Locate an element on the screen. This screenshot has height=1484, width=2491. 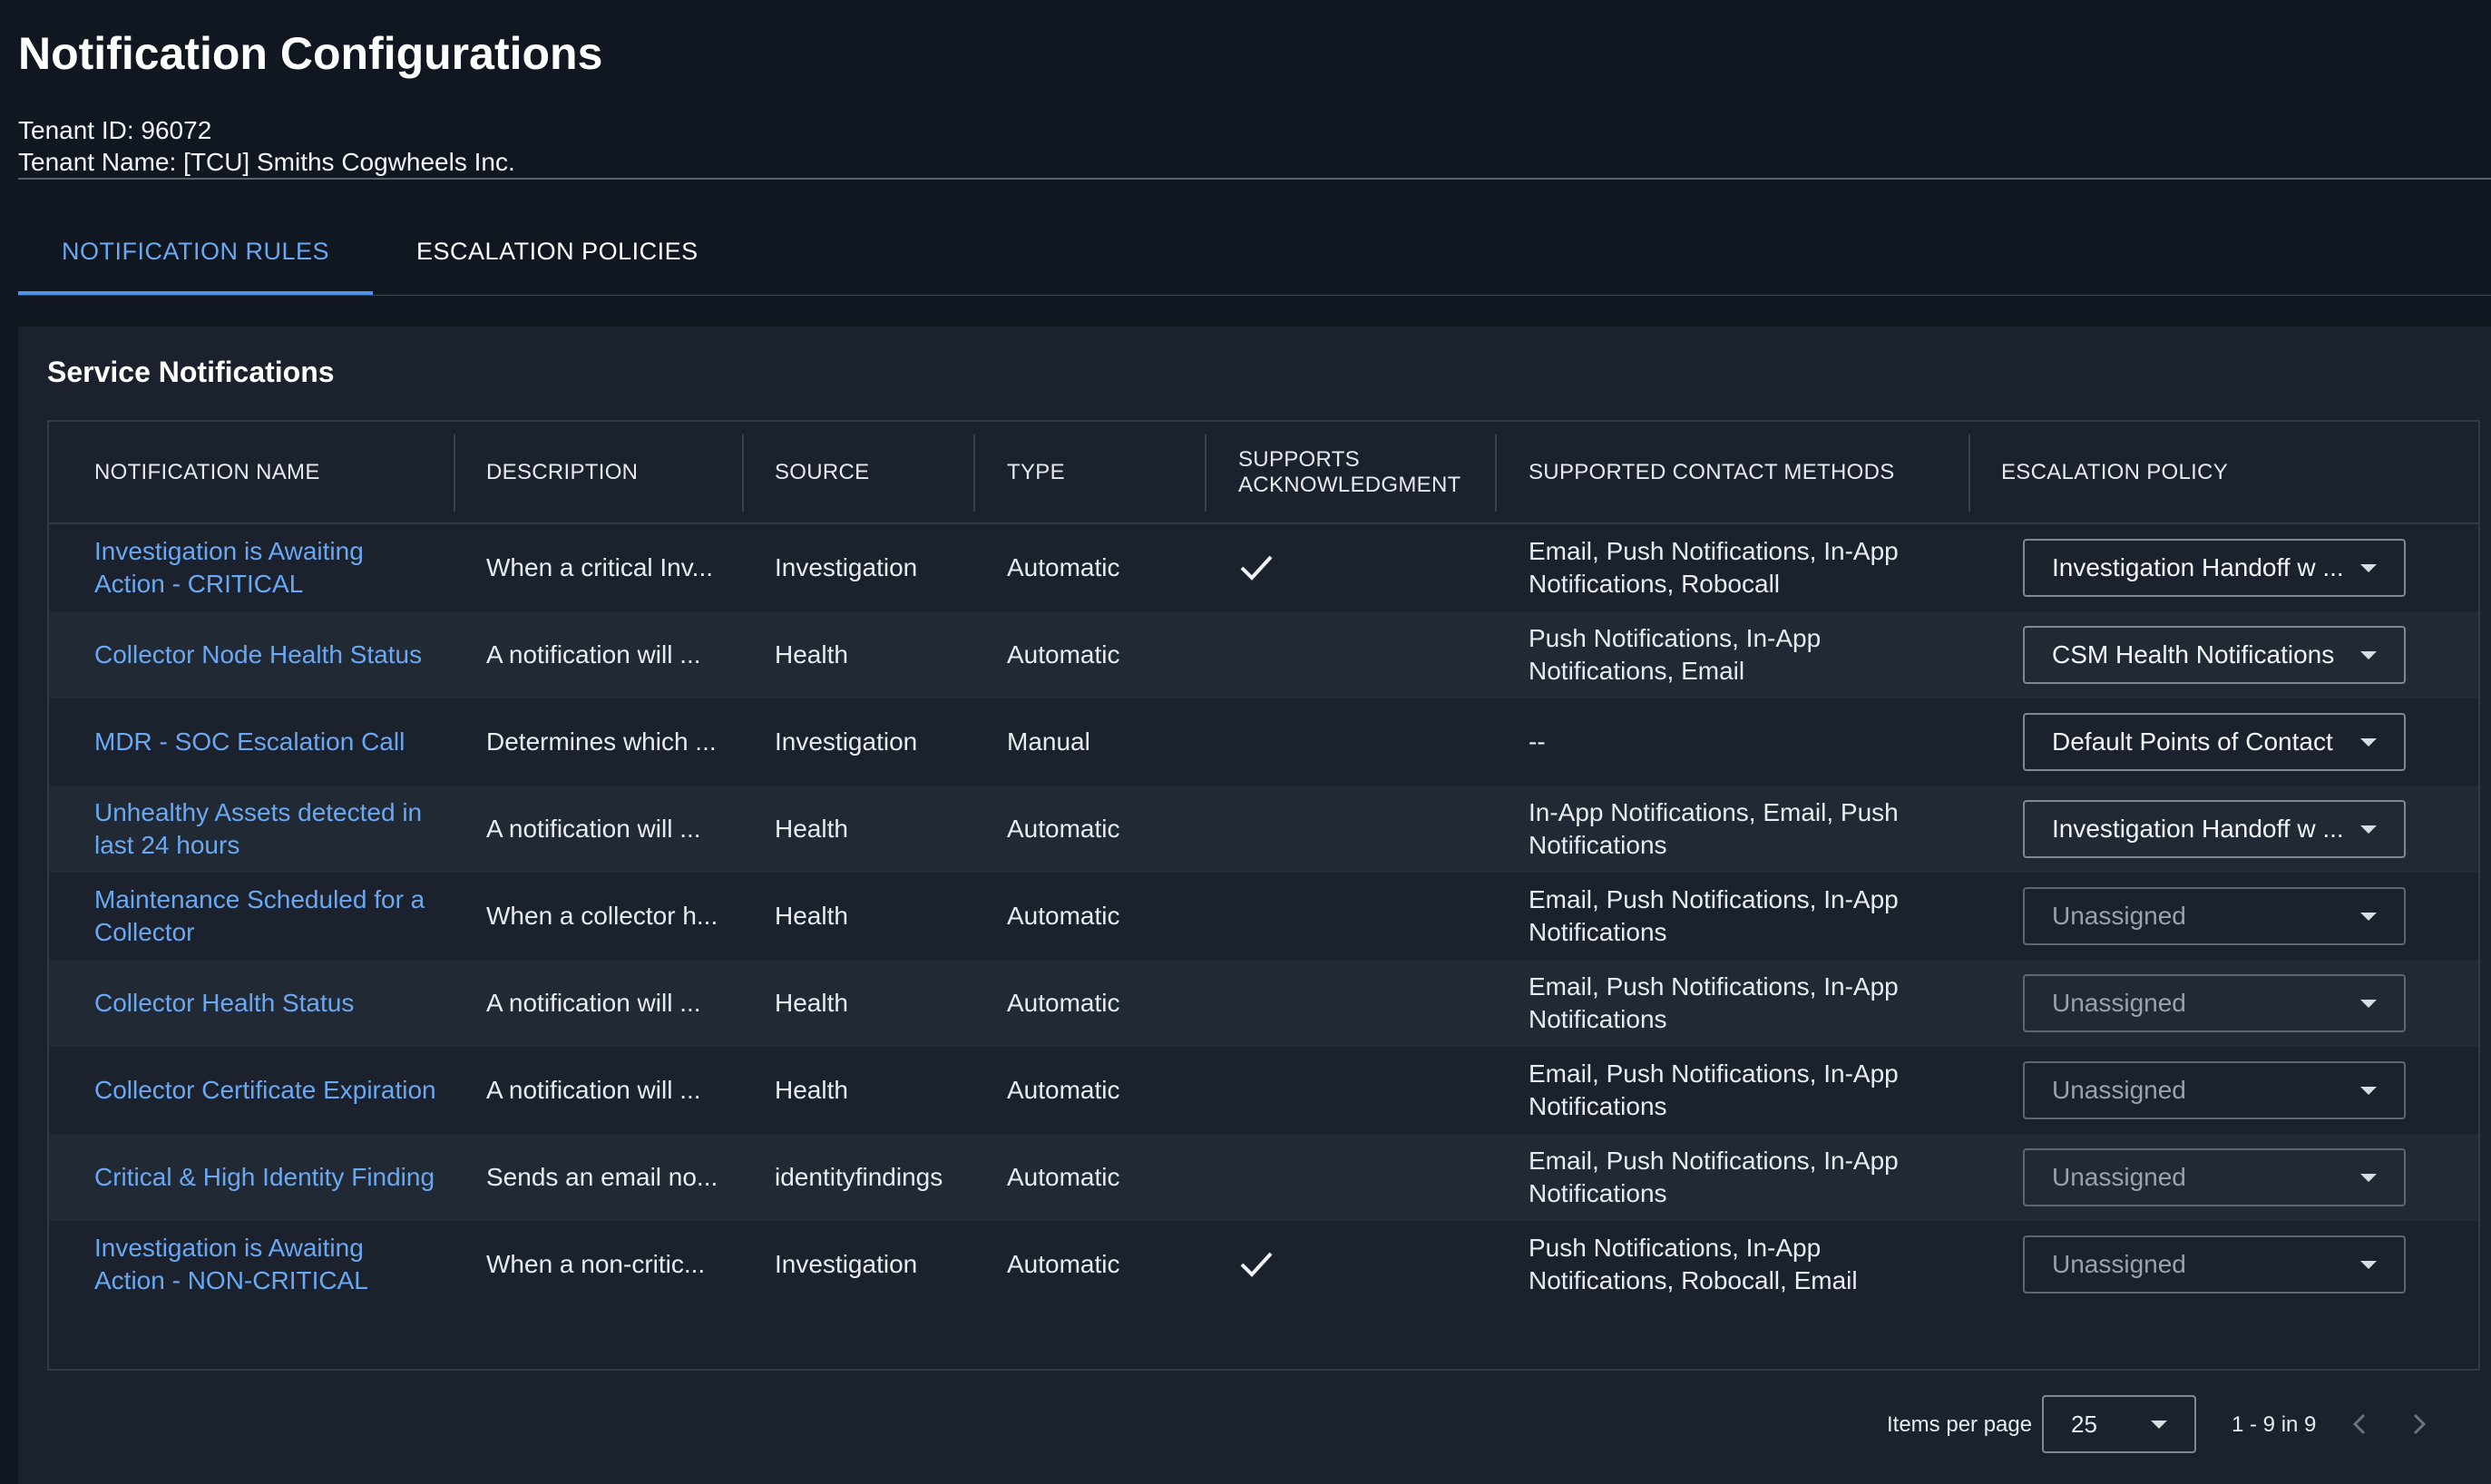
column-header-source: SOURCE is located at coordinates (822, 472).